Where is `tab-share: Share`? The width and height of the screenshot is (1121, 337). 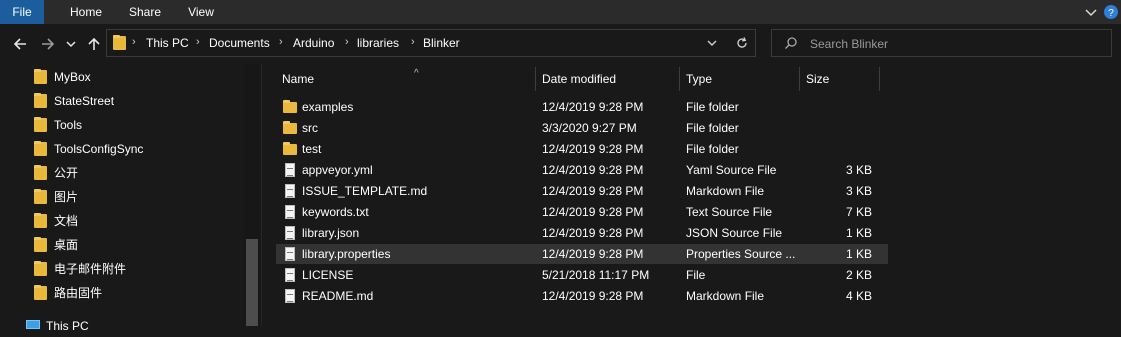 tab-share: Share is located at coordinates (145, 12).